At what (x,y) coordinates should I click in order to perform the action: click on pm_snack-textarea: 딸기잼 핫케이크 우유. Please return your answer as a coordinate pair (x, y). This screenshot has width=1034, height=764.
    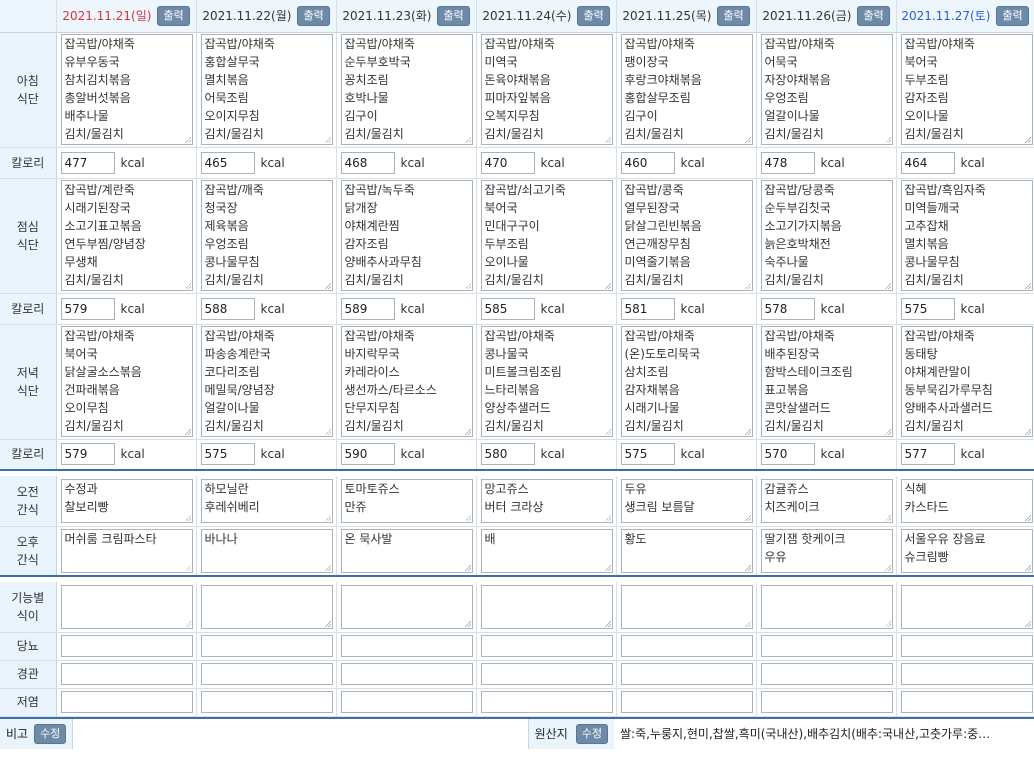
    Looking at the image, I should click on (826, 550).